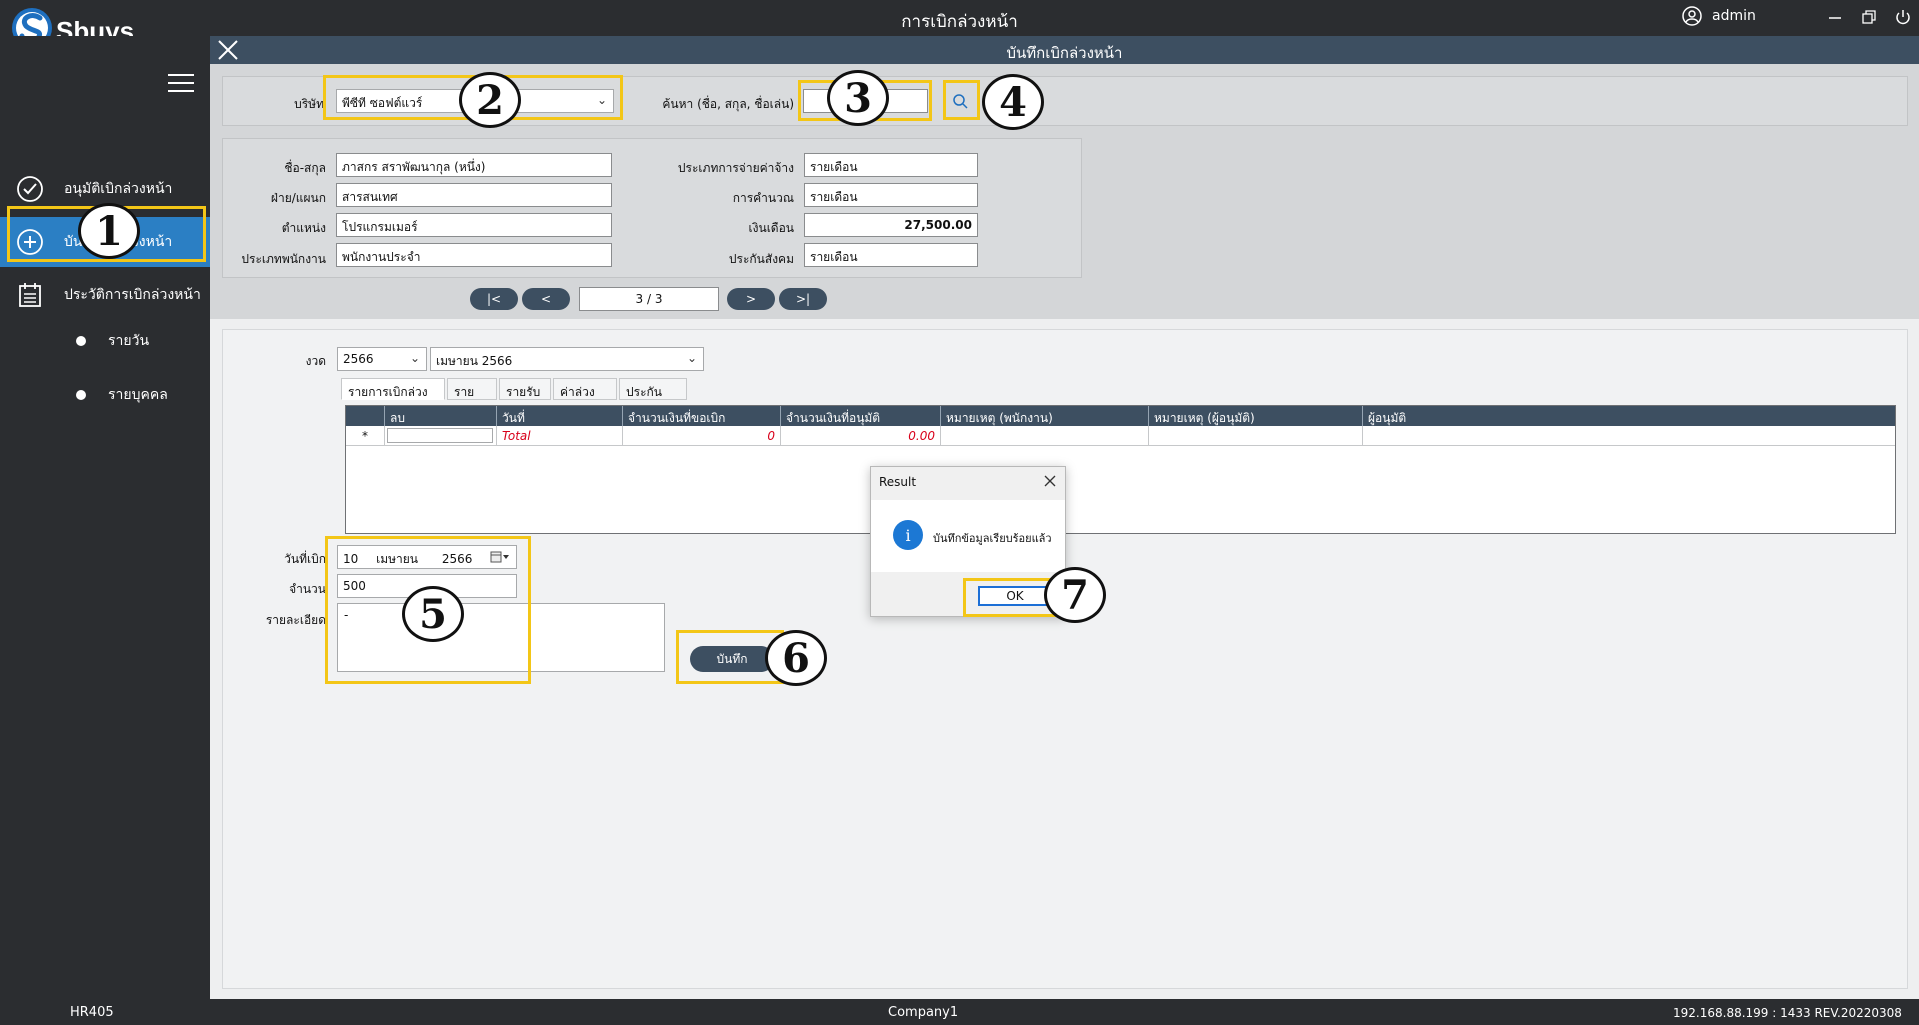 This screenshot has width=1919, height=1025. Describe the element at coordinates (1628, 416) in the screenshot. I see `col-approver: ผู้อนุมัติ` at that location.